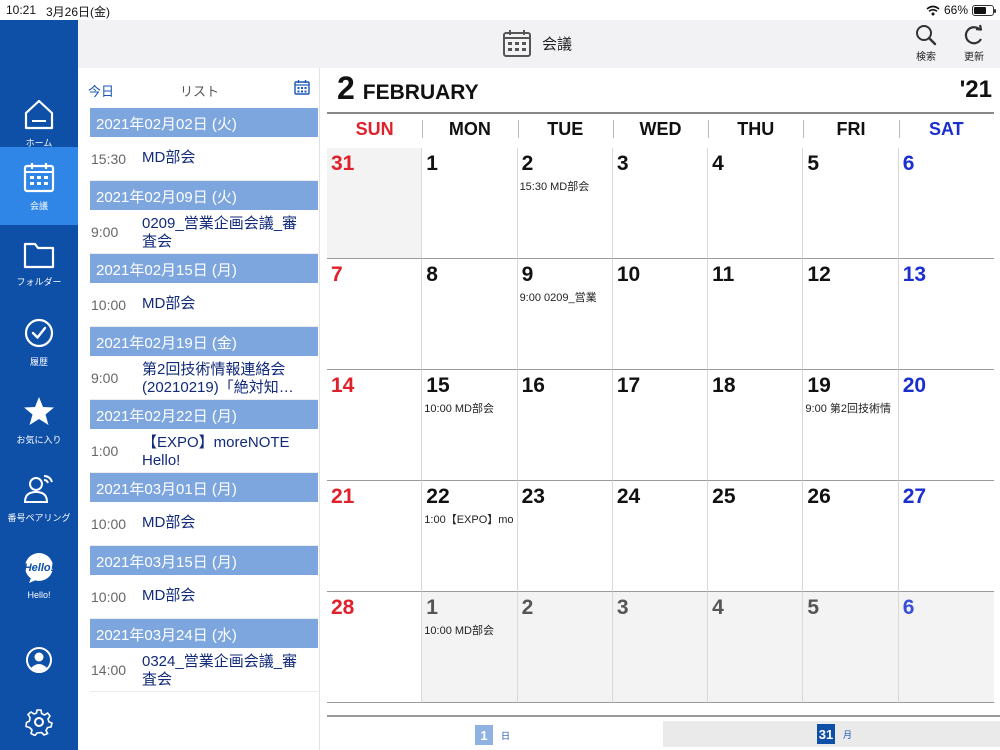 The width and height of the screenshot is (1000, 750). What do you see at coordinates (973, 34) in the screenshot?
I see `refresh-icon` at bounding box center [973, 34].